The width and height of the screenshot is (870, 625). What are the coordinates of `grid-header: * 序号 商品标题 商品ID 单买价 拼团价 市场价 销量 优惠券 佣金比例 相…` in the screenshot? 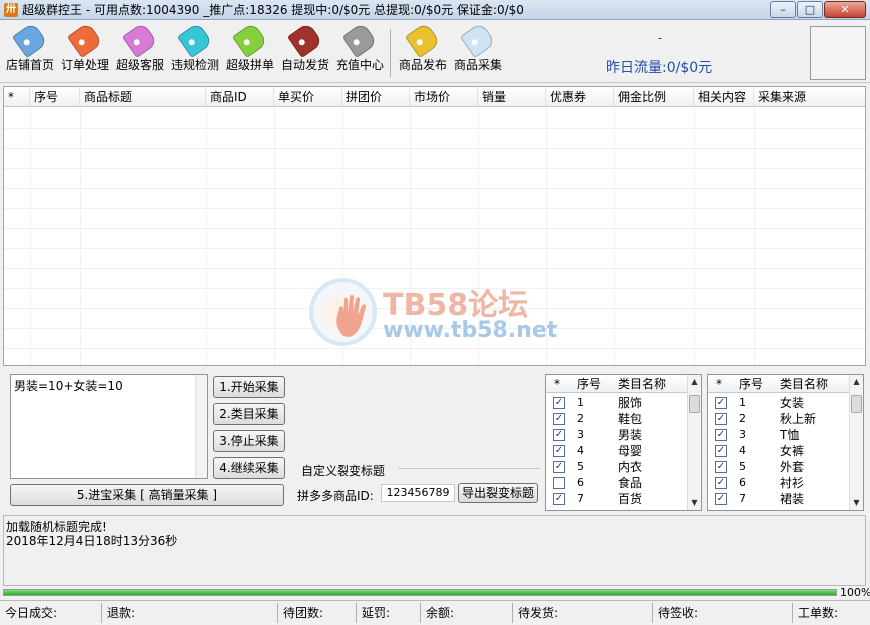 It's located at (434, 97).